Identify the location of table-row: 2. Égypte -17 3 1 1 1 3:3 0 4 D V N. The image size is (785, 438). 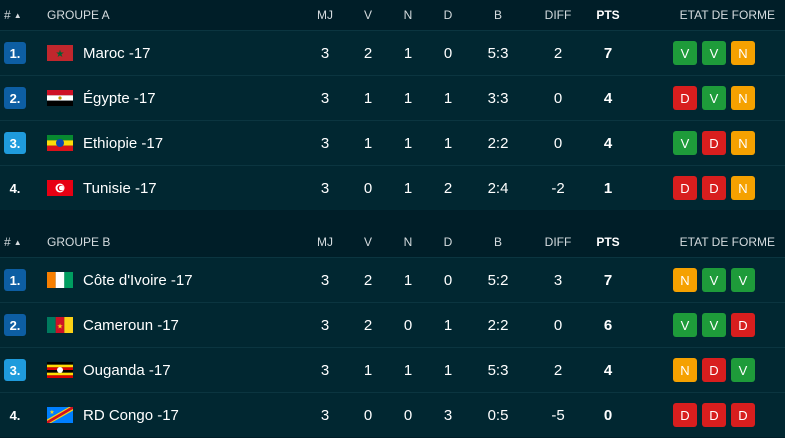
(392, 97).